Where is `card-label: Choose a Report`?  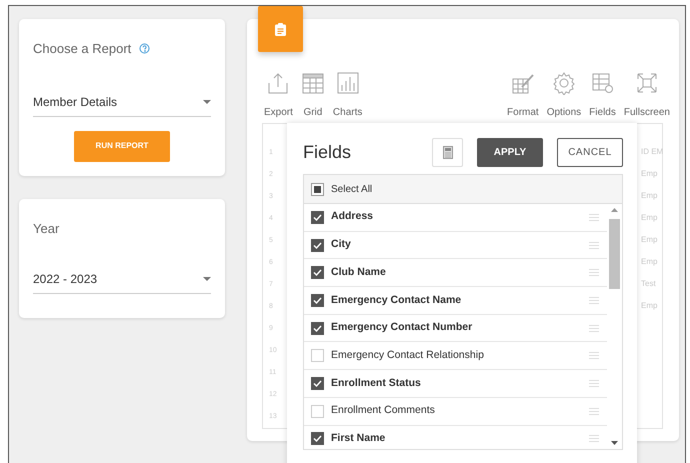
card-label: Choose a Report is located at coordinates (82, 49).